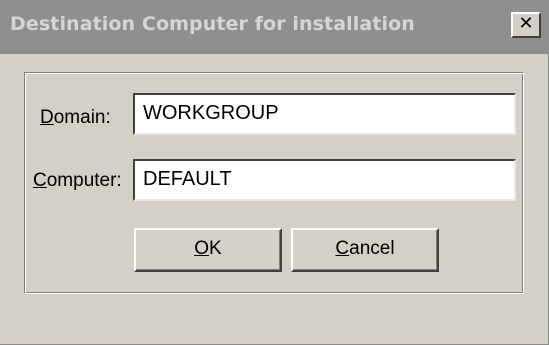 The height and width of the screenshot is (345, 549). I want to click on domain-label: Domain:, so click(75, 117).